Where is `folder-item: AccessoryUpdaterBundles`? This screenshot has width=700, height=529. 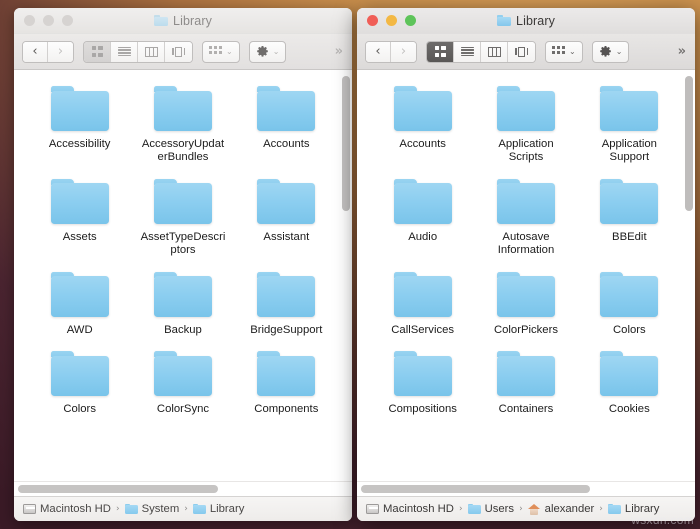
folder-item: AccessoryUpdaterBundles is located at coordinates (182, 125).